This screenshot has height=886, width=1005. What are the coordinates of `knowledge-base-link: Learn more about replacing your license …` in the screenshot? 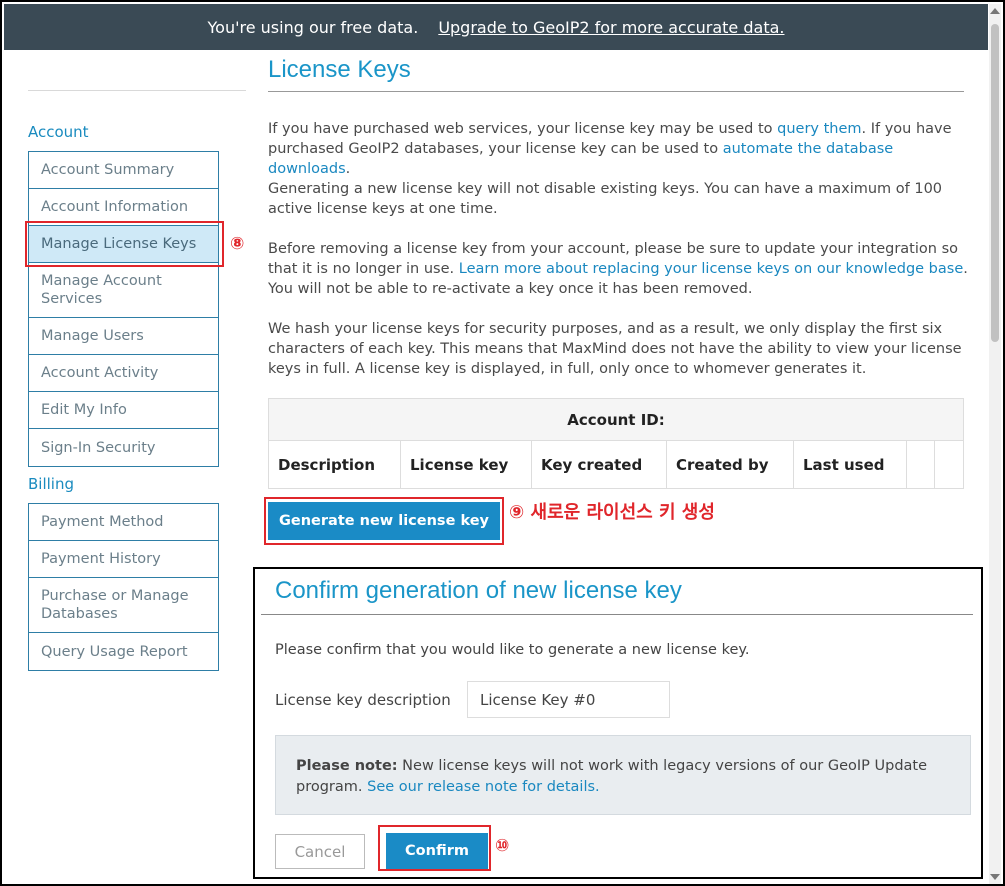 It's located at (711, 269).